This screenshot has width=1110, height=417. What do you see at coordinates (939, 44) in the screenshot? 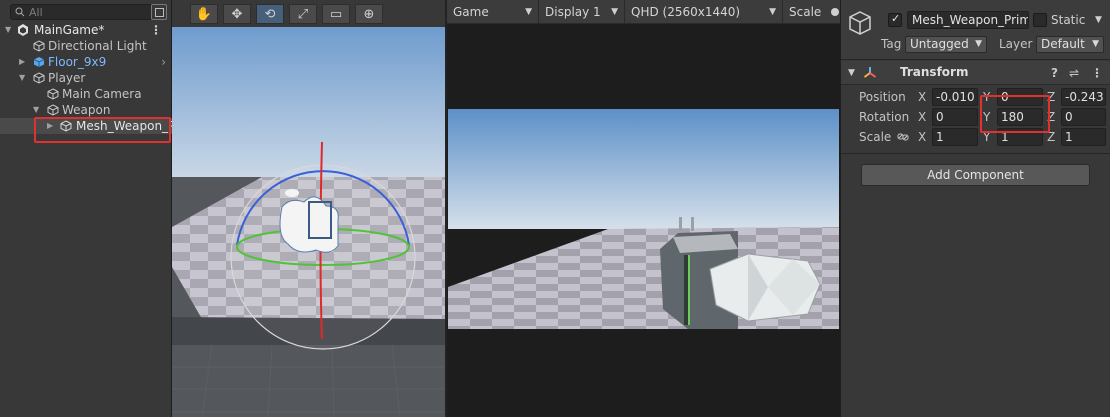
I see `tag-value: Untagged` at bounding box center [939, 44].